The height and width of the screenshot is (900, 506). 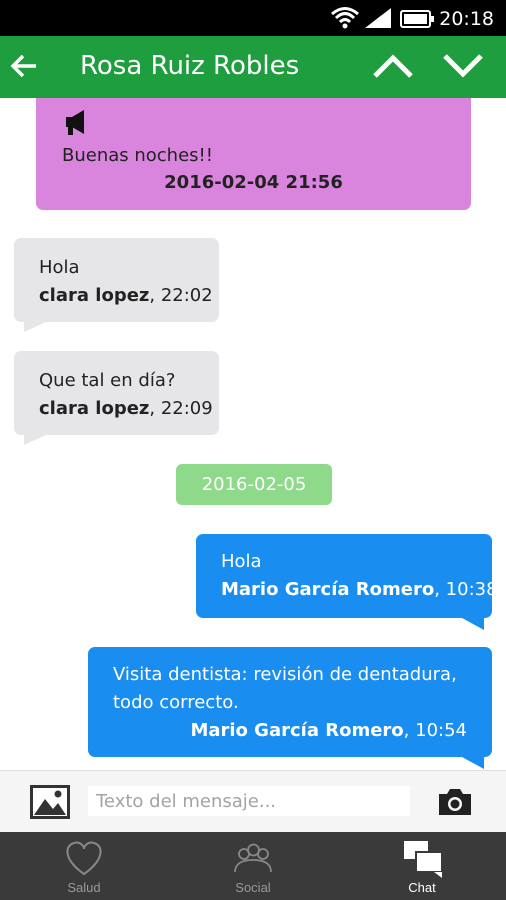 I want to click on tab-label: Chat, so click(x=422, y=887).